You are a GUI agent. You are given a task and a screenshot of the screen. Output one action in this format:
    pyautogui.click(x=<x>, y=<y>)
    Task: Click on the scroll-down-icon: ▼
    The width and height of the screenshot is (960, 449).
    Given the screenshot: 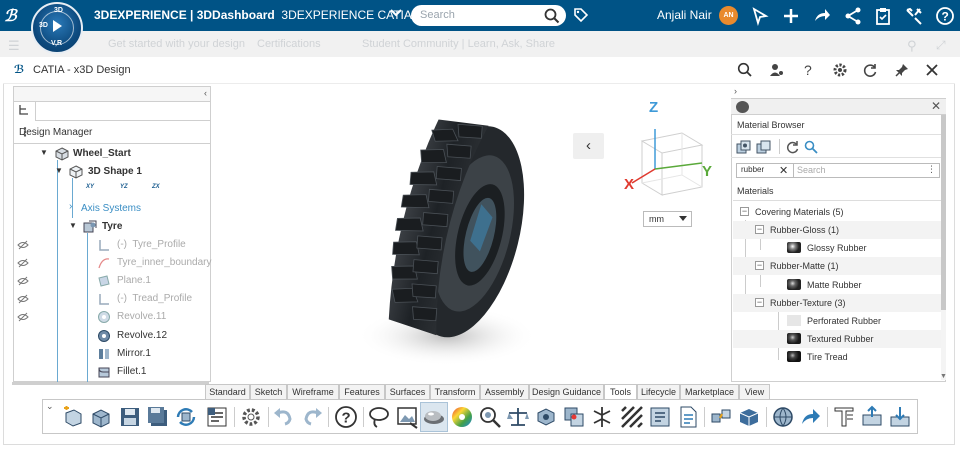 What is the action you would take?
    pyautogui.click(x=943, y=376)
    